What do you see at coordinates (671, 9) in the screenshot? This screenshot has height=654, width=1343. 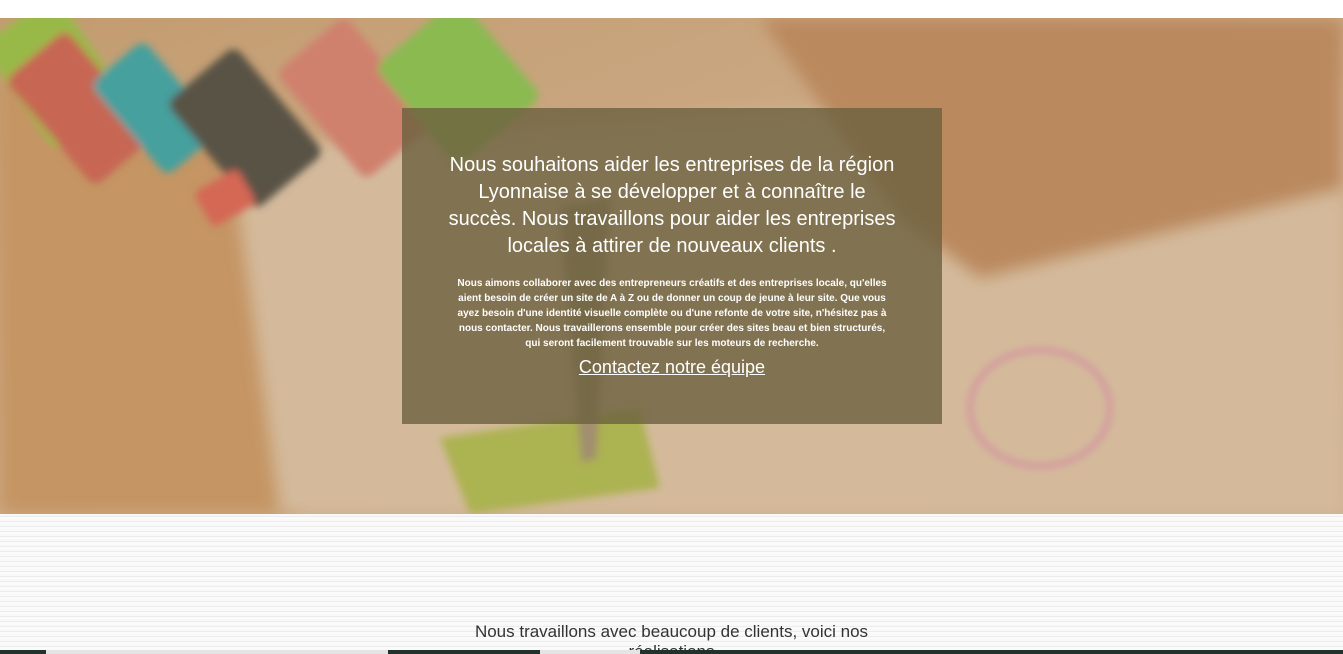 I see `top-strip` at bounding box center [671, 9].